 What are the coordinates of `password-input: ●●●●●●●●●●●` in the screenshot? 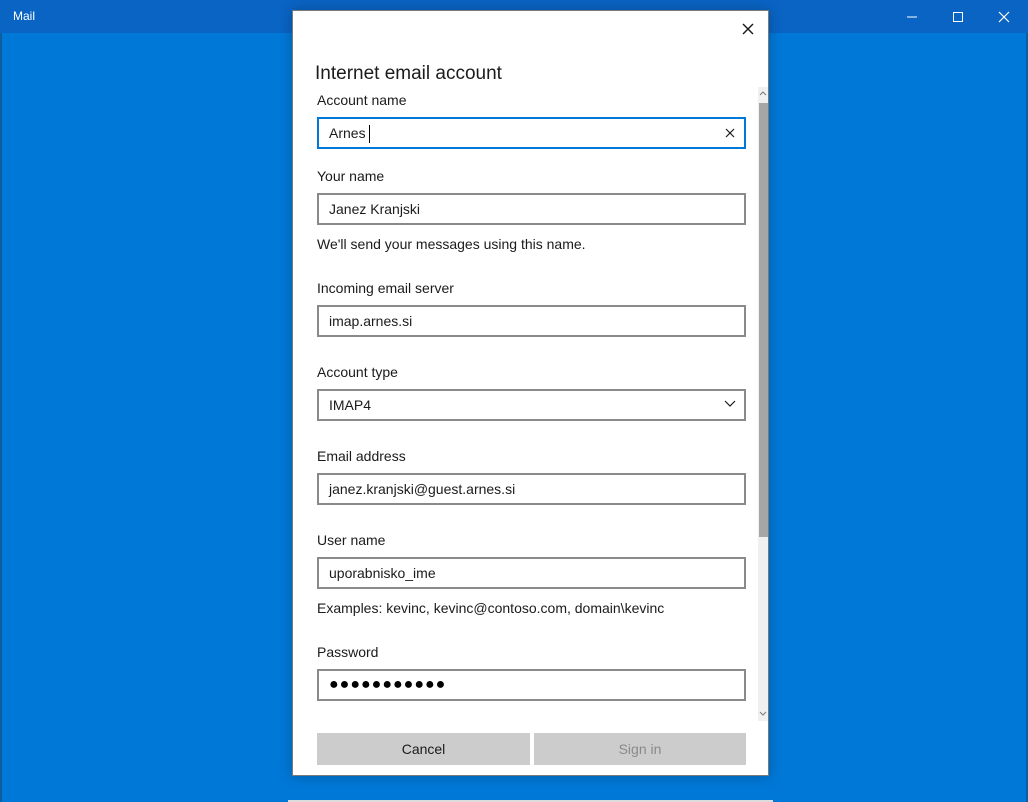 It's located at (531, 685).